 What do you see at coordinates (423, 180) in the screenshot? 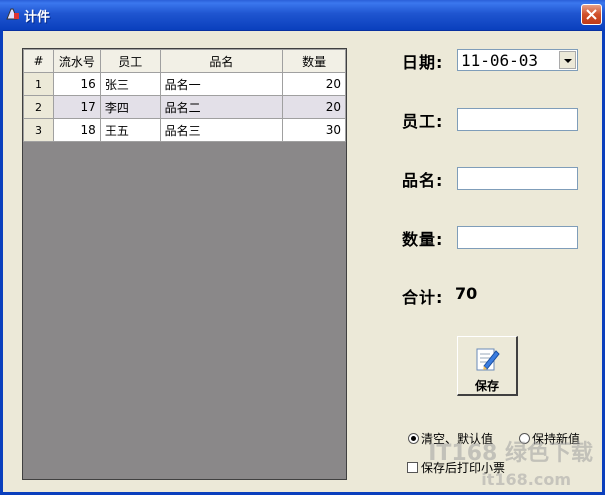
I see `product-label: 品名:` at bounding box center [423, 180].